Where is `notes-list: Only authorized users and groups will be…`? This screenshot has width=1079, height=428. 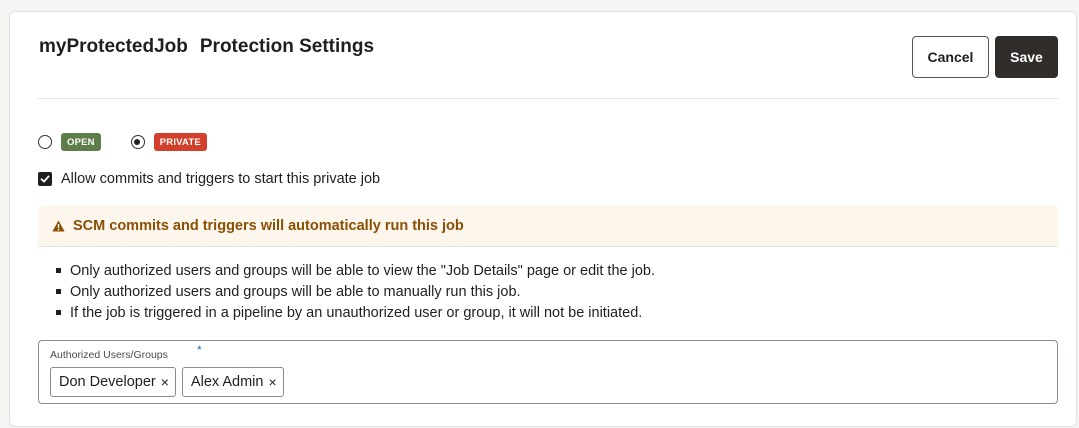 notes-list: Only authorized users and groups will be… is located at coordinates (355, 291).